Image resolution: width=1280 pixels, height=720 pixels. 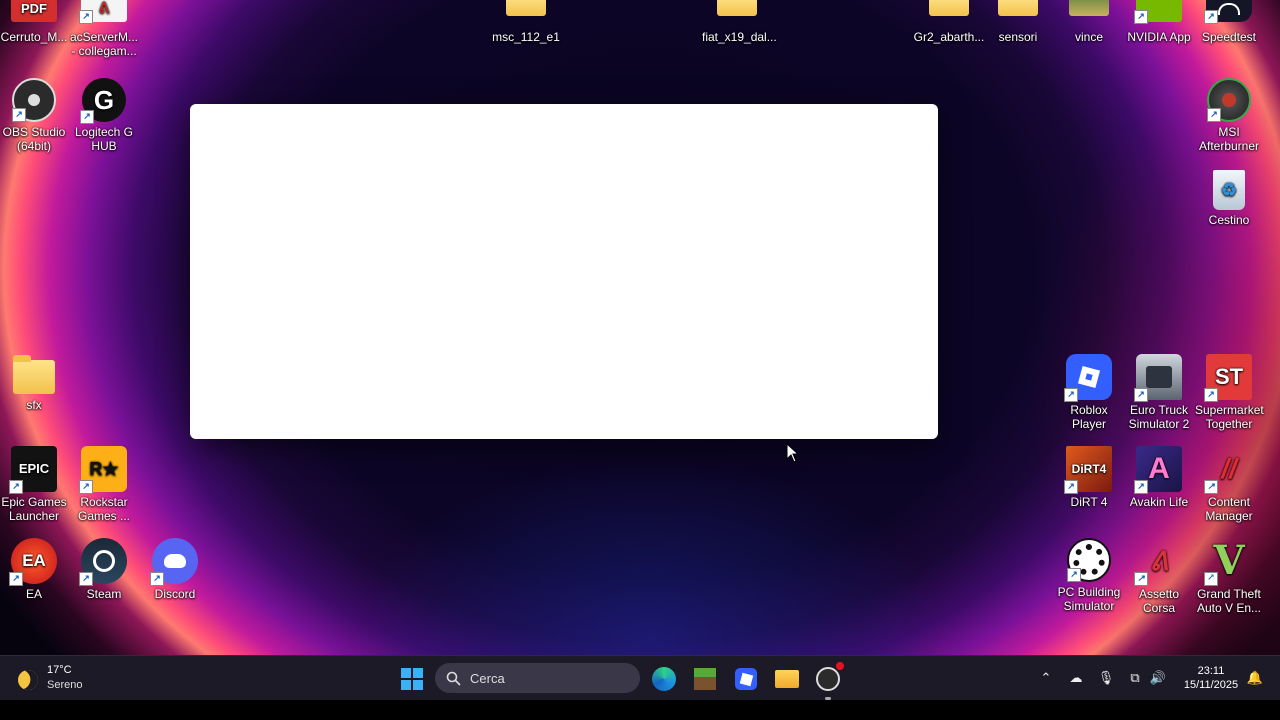 I want to click on icon-label: Discord, so click(x=175, y=594).